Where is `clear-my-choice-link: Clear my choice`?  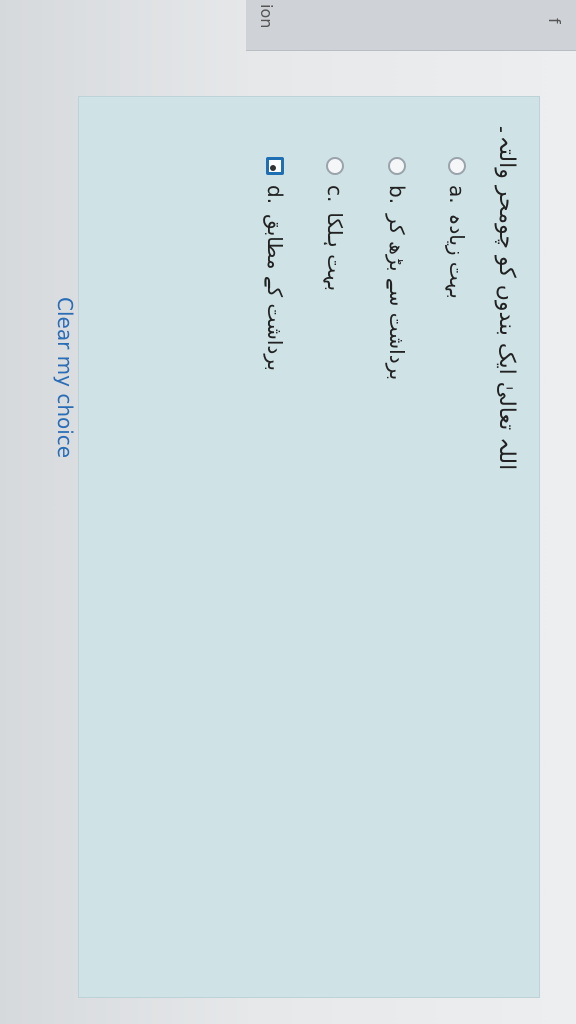
clear-my-choice-link: Clear my choice is located at coordinates (65, 377).